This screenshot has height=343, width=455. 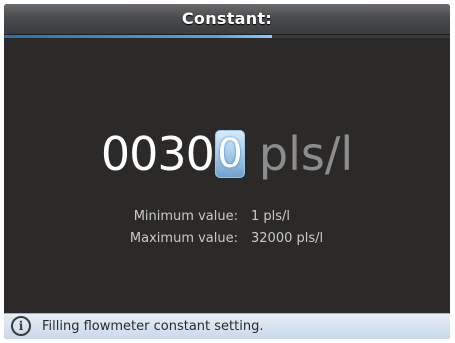 What do you see at coordinates (185, 216) in the screenshot?
I see `minimum-label: Minimum value:` at bounding box center [185, 216].